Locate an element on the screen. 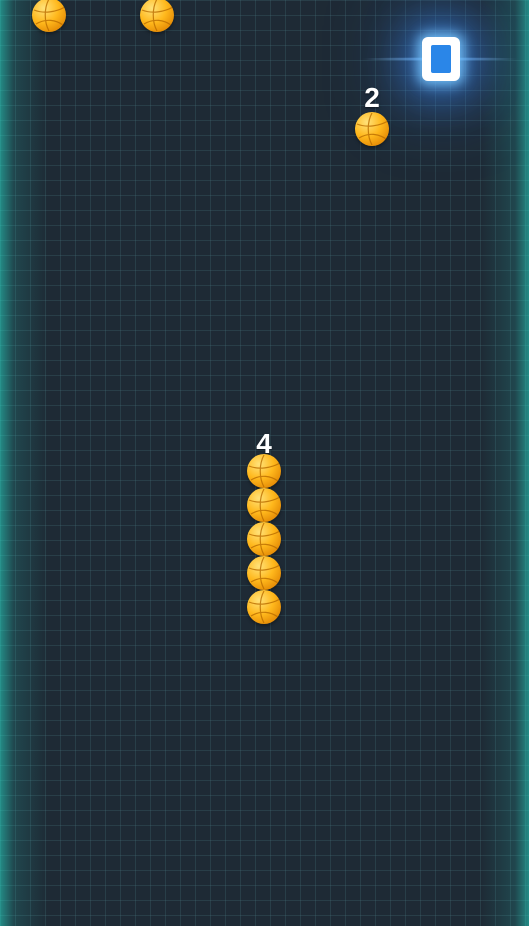 The width and height of the screenshot is (529, 926). snake-head is located at coordinates (264, 471).